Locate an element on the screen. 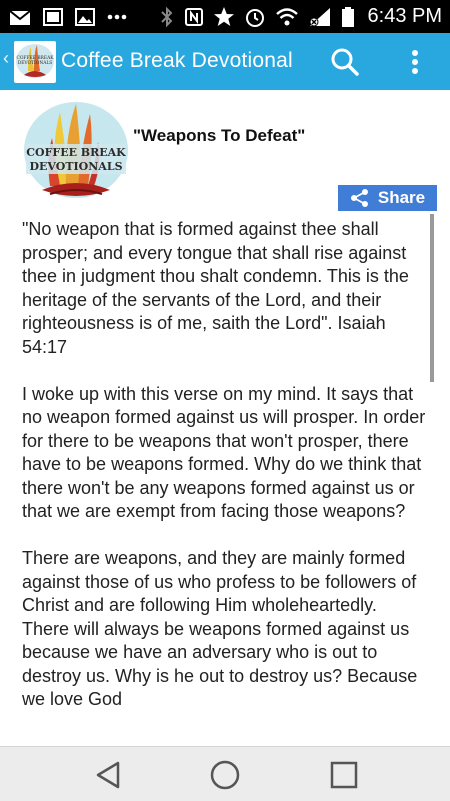  navigation-bar is located at coordinates (225, 773).